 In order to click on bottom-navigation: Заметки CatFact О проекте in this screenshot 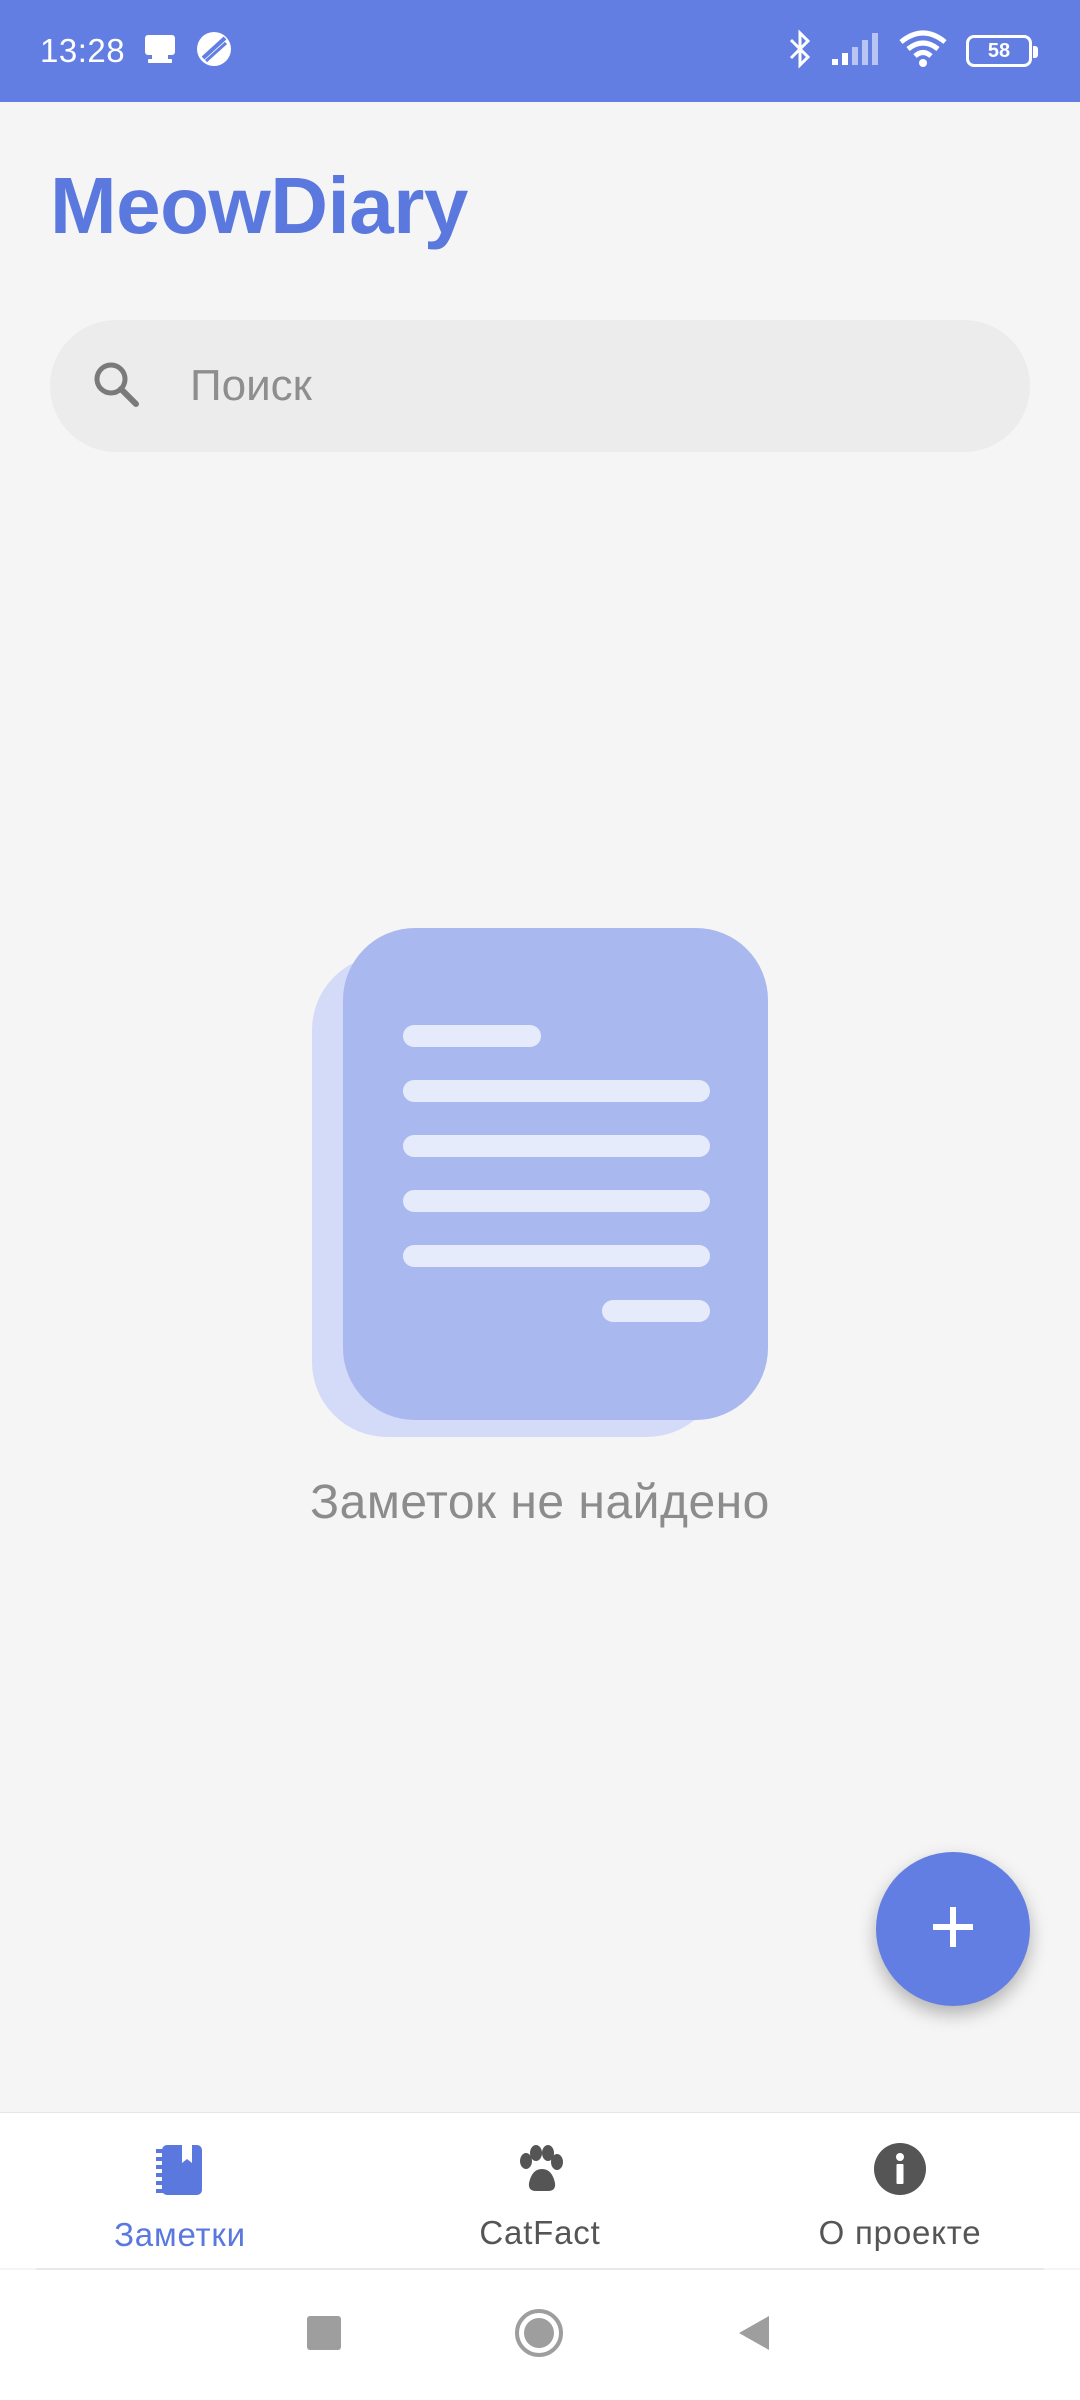, I will do `click(540, 2190)`.